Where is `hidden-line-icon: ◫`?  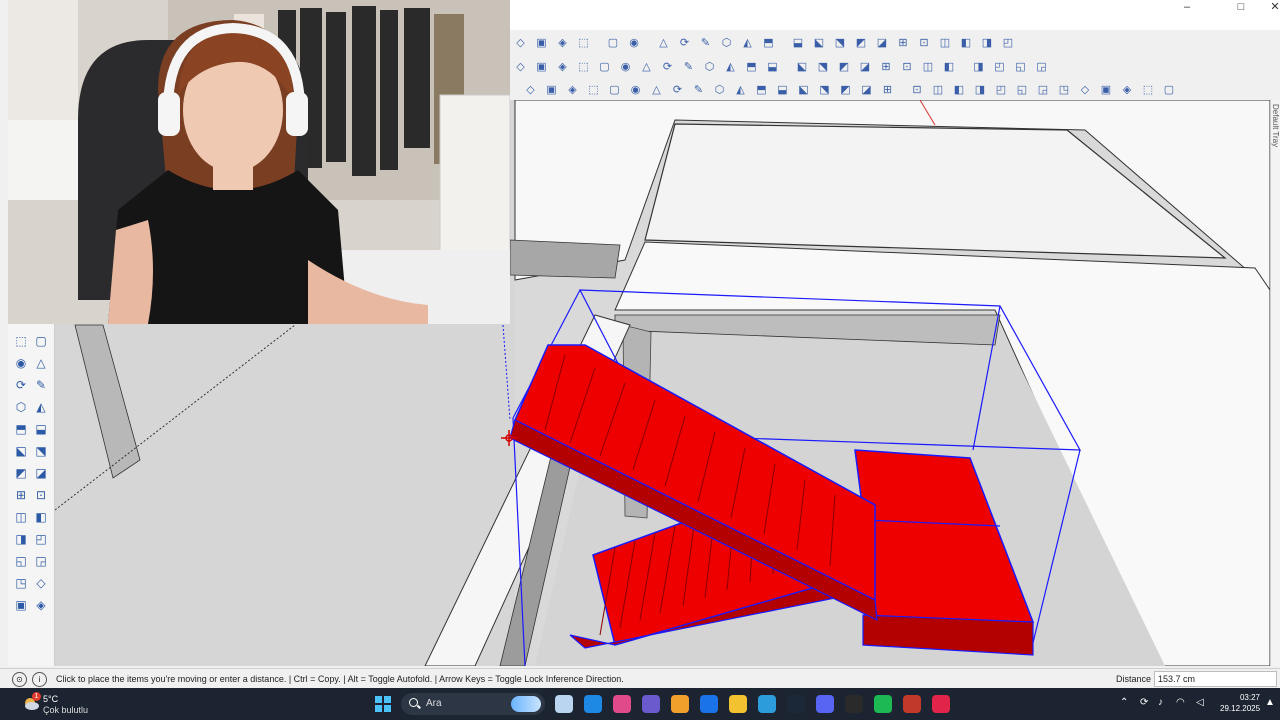
hidden-line-icon: ◫ is located at coordinates (945, 42).